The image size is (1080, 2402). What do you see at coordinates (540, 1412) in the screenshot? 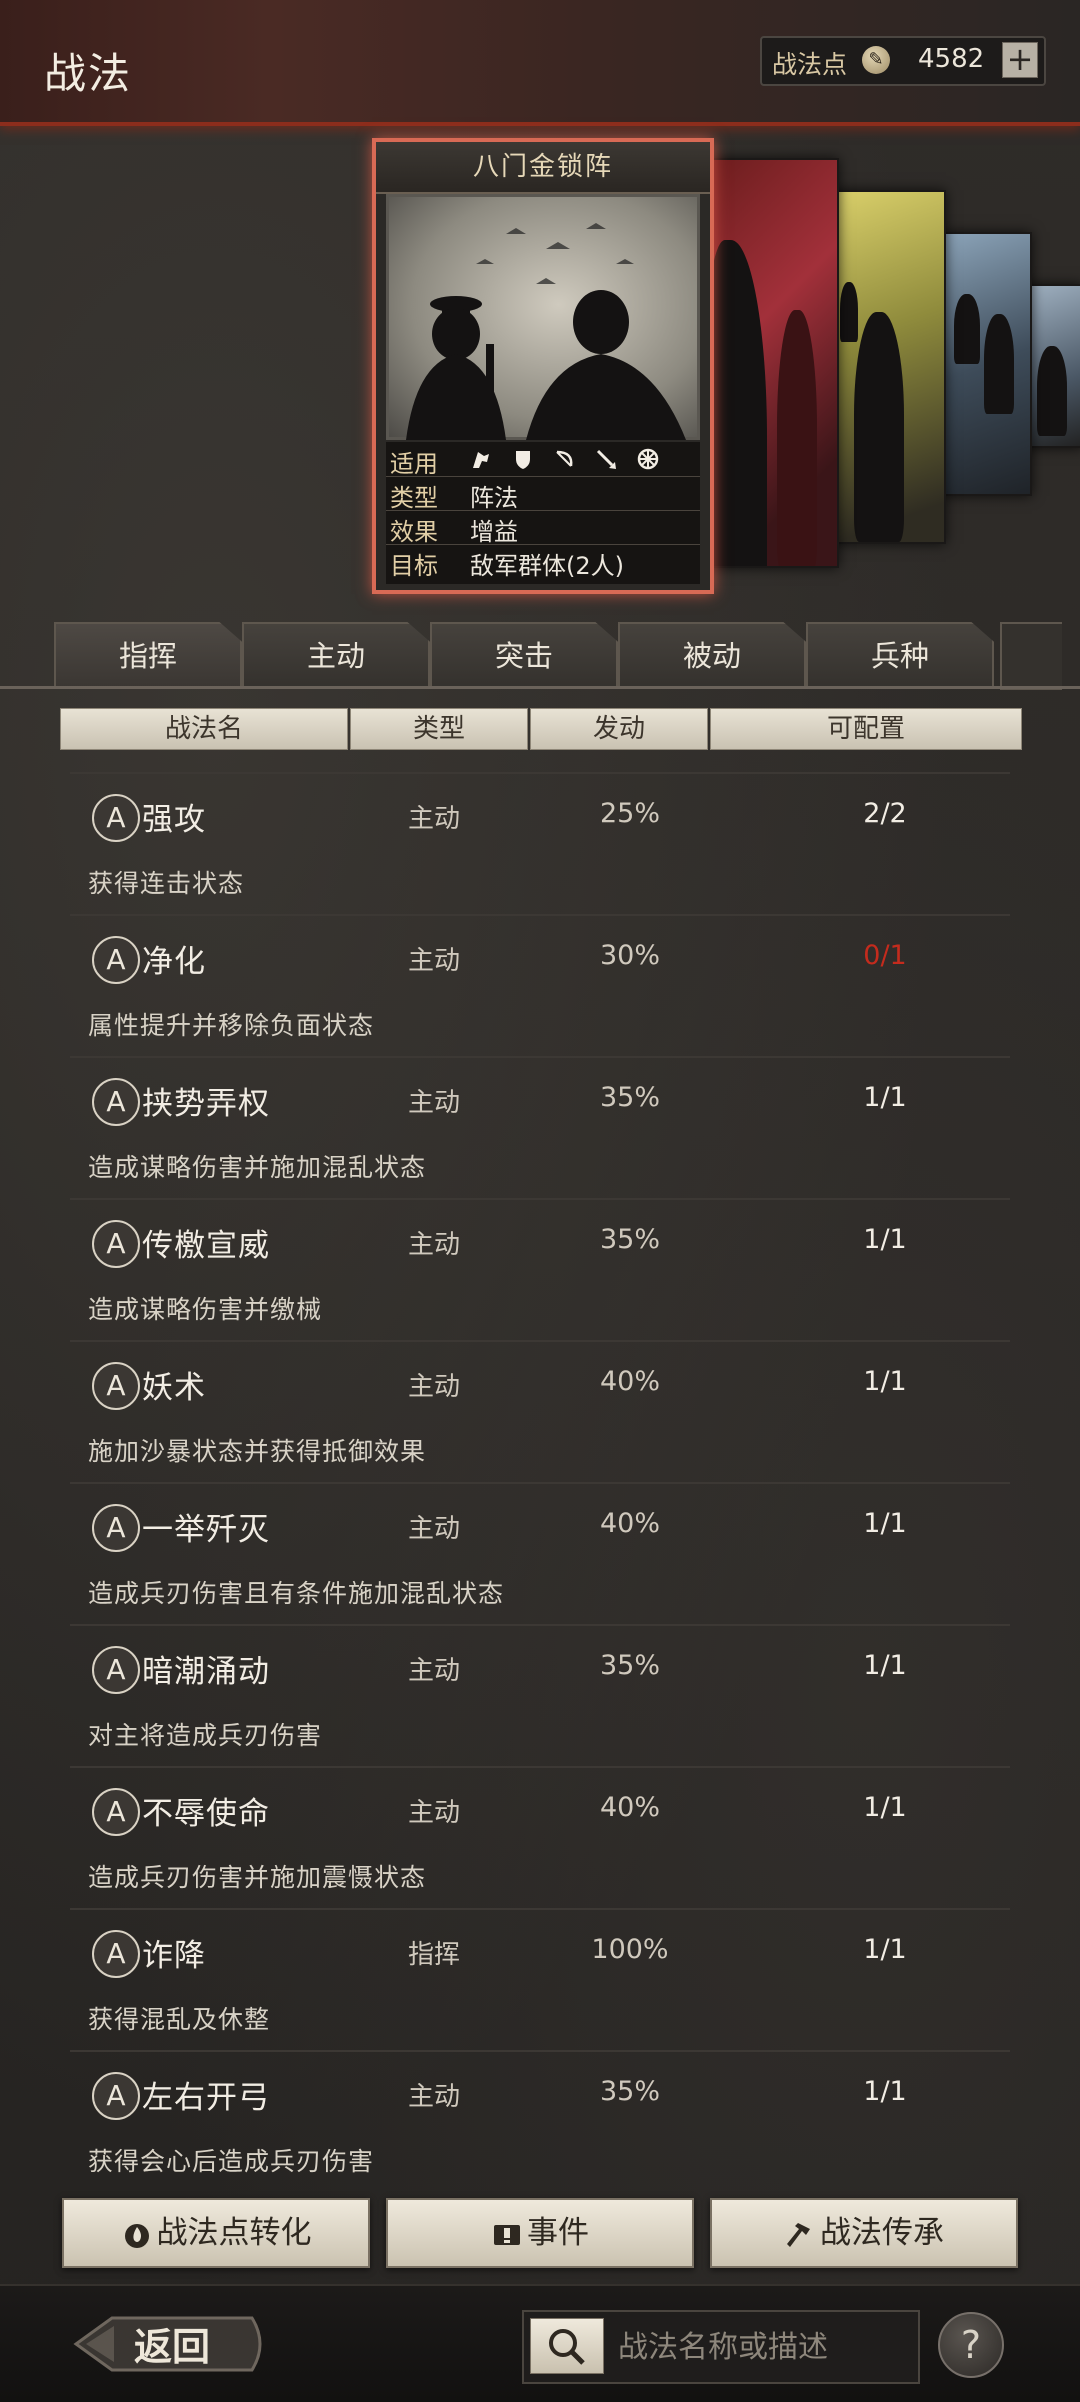
I see `list-item: A 妖术 主动 40% 1/1 施加沙暴状态并获得抵御效果` at bounding box center [540, 1412].